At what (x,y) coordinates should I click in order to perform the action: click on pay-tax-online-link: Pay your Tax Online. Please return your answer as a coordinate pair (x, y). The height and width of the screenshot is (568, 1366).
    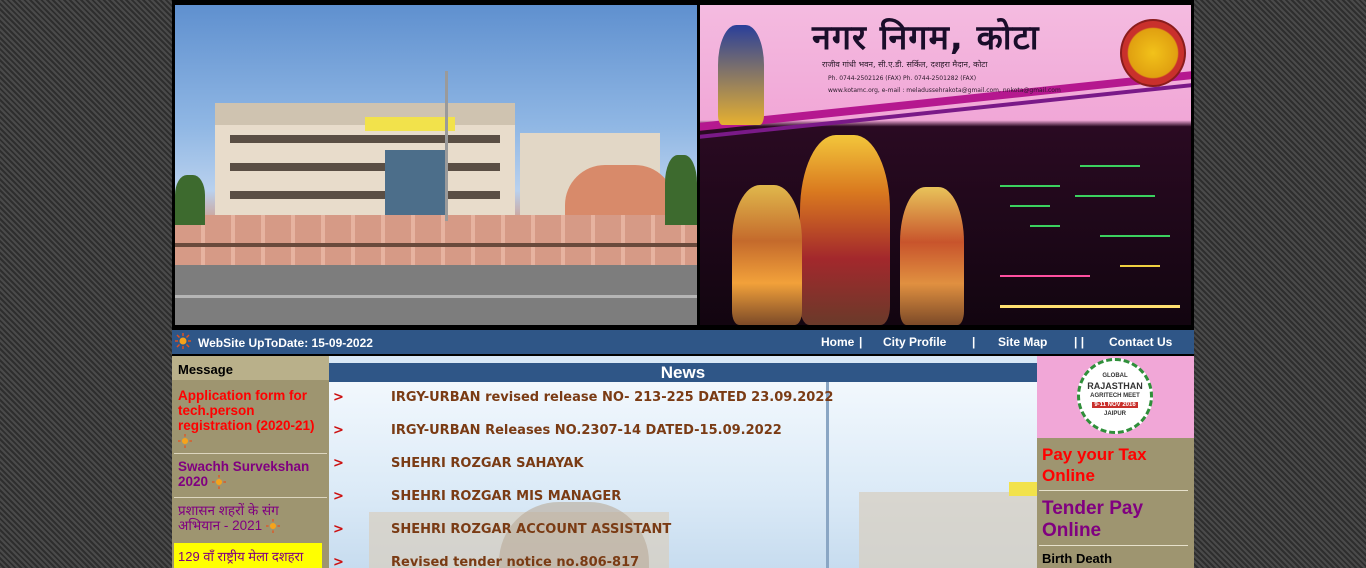
    Looking at the image, I should click on (1114, 465).